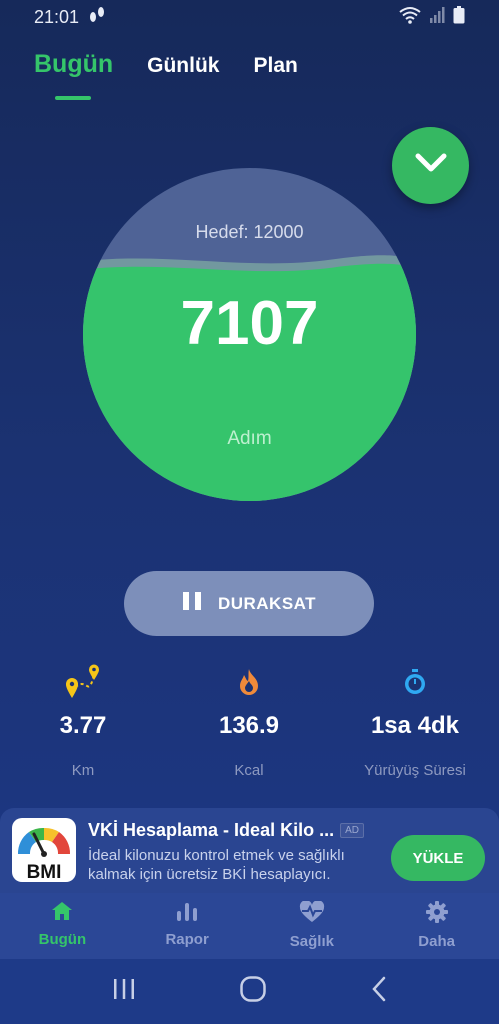 This screenshot has height=1024, width=499. Describe the element at coordinates (437, 17) in the screenshot. I see `signal-icon` at that location.